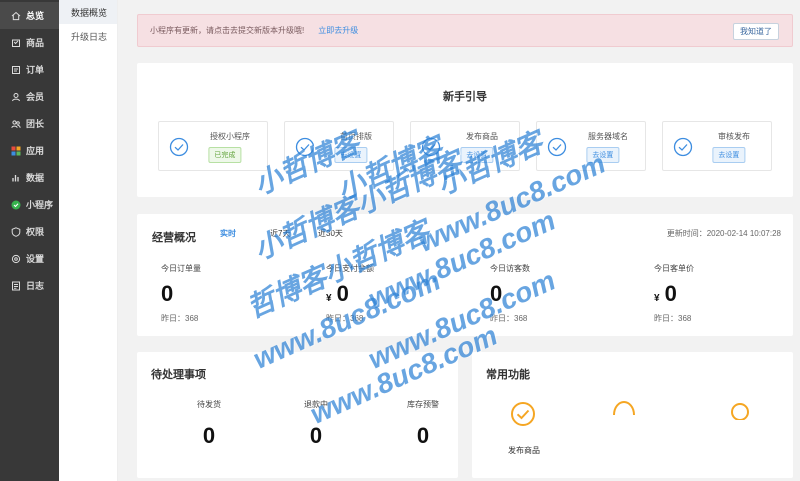 This screenshot has width=800, height=481. What do you see at coordinates (35, 97) in the screenshot?
I see `sidebar-item-label: 会员` at bounding box center [35, 97].